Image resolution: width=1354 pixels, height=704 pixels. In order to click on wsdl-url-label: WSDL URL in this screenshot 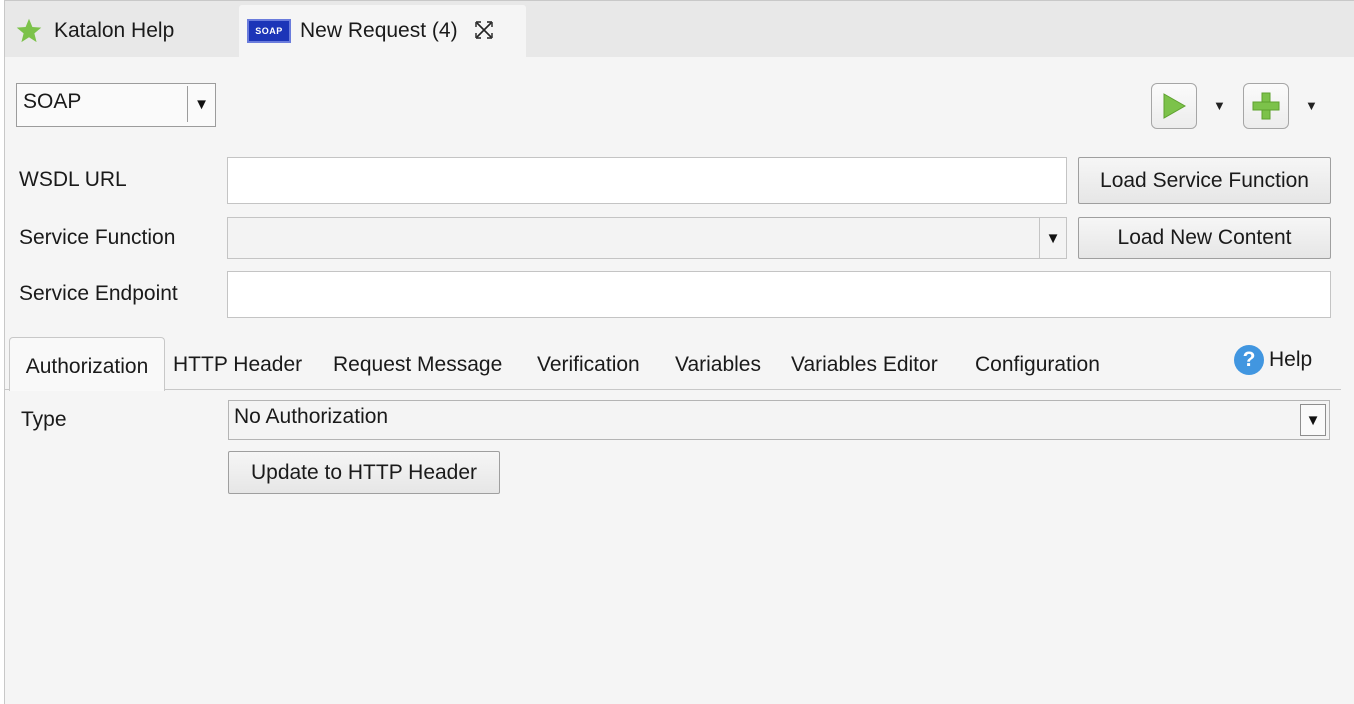, I will do `click(73, 179)`.